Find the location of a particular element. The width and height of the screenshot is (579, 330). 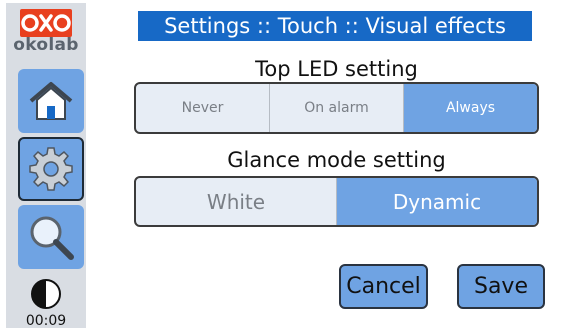

top-led-selector: Never On alarm Always is located at coordinates (336, 108).